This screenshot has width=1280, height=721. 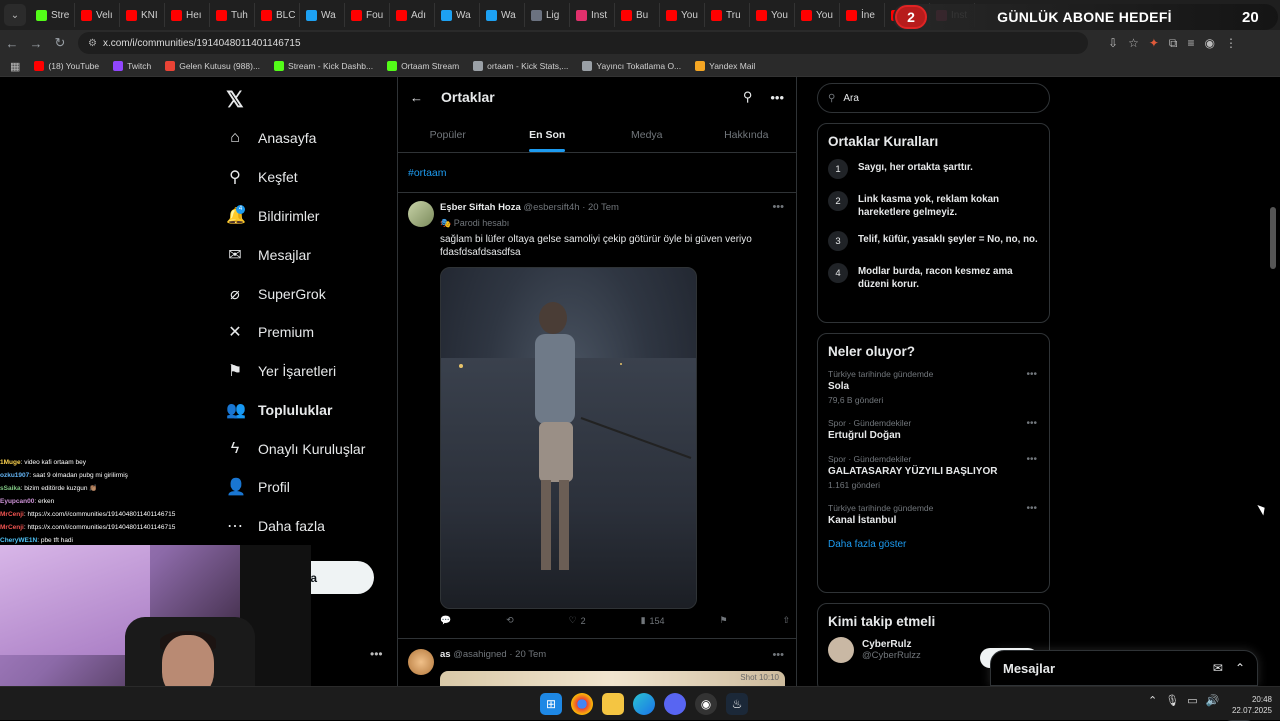 I want to click on browser-tab: Inst, so click(x=592, y=15).